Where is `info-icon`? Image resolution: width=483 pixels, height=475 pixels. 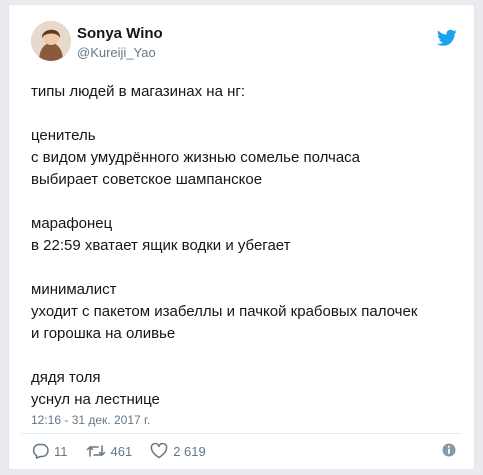
info-icon is located at coordinates (449, 450).